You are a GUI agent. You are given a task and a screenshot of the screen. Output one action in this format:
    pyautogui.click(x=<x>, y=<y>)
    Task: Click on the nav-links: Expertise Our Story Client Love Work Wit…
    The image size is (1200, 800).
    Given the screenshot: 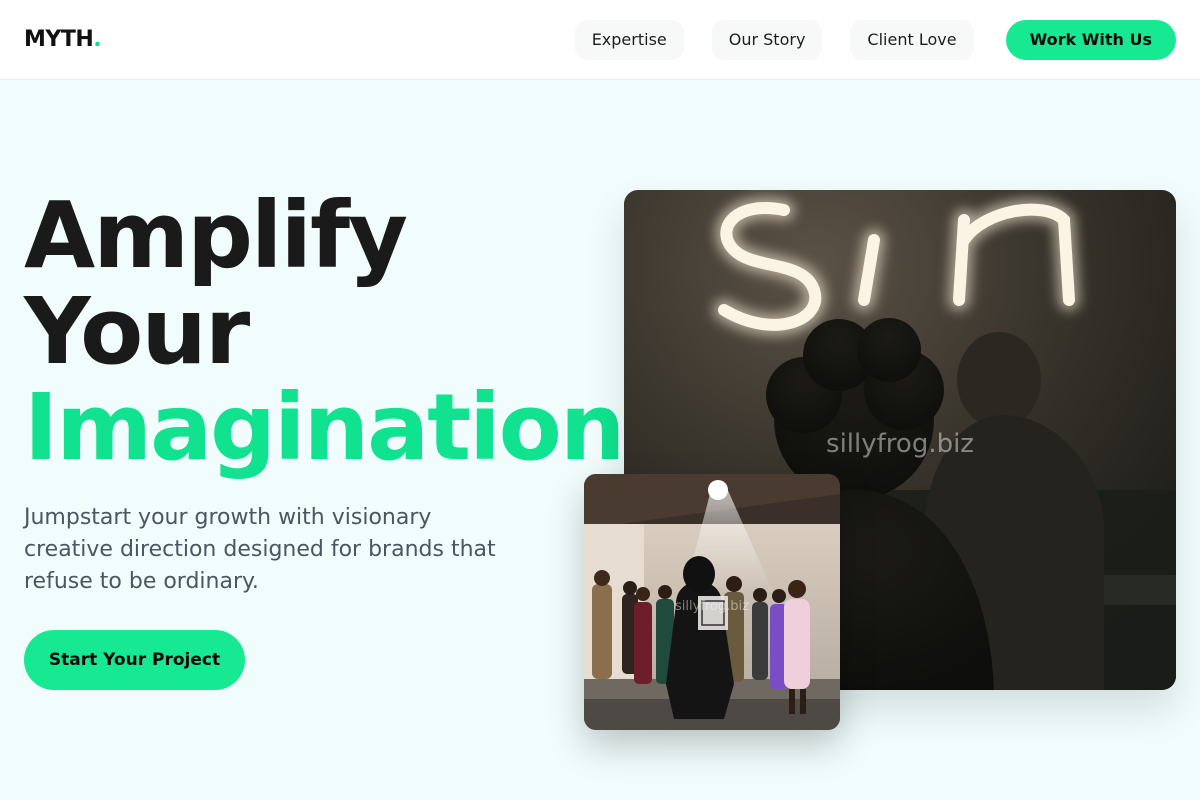 What is the action you would take?
    pyautogui.click(x=875, y=39)
    